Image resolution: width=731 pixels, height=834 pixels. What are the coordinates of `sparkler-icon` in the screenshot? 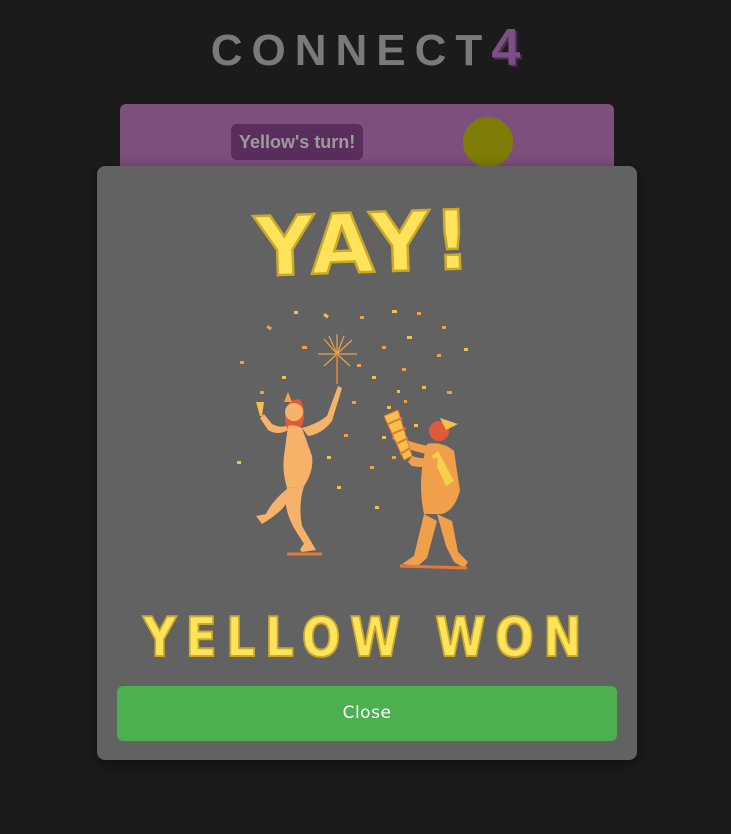 It's located at (337, 359).